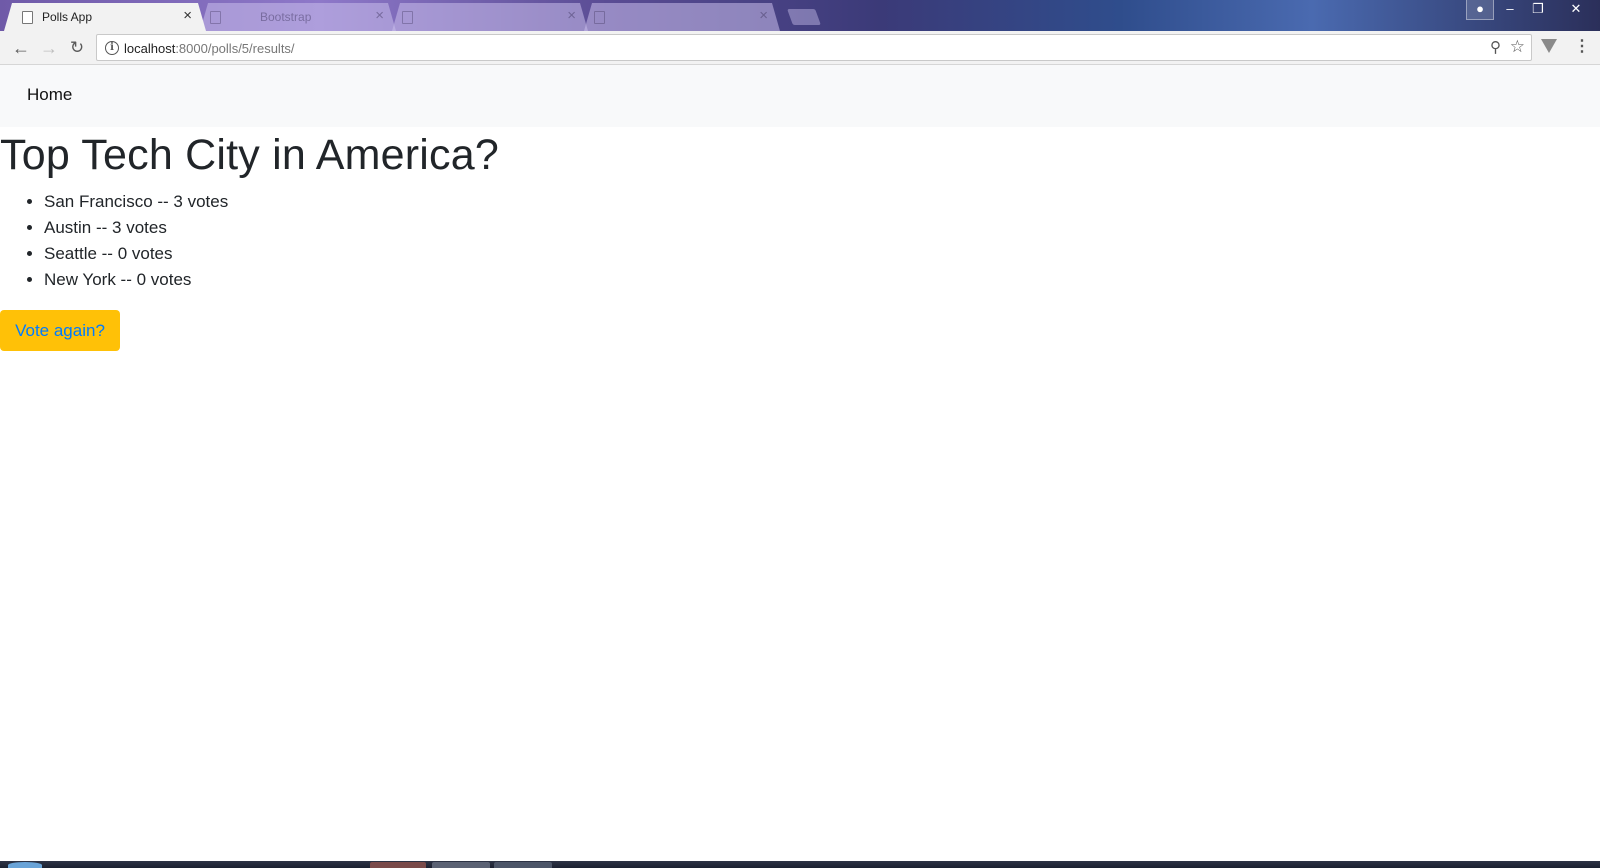 The height and width of the screenshot is (868, 1600). I want to click on window-close-icon: ✕, so click(1576, 10).